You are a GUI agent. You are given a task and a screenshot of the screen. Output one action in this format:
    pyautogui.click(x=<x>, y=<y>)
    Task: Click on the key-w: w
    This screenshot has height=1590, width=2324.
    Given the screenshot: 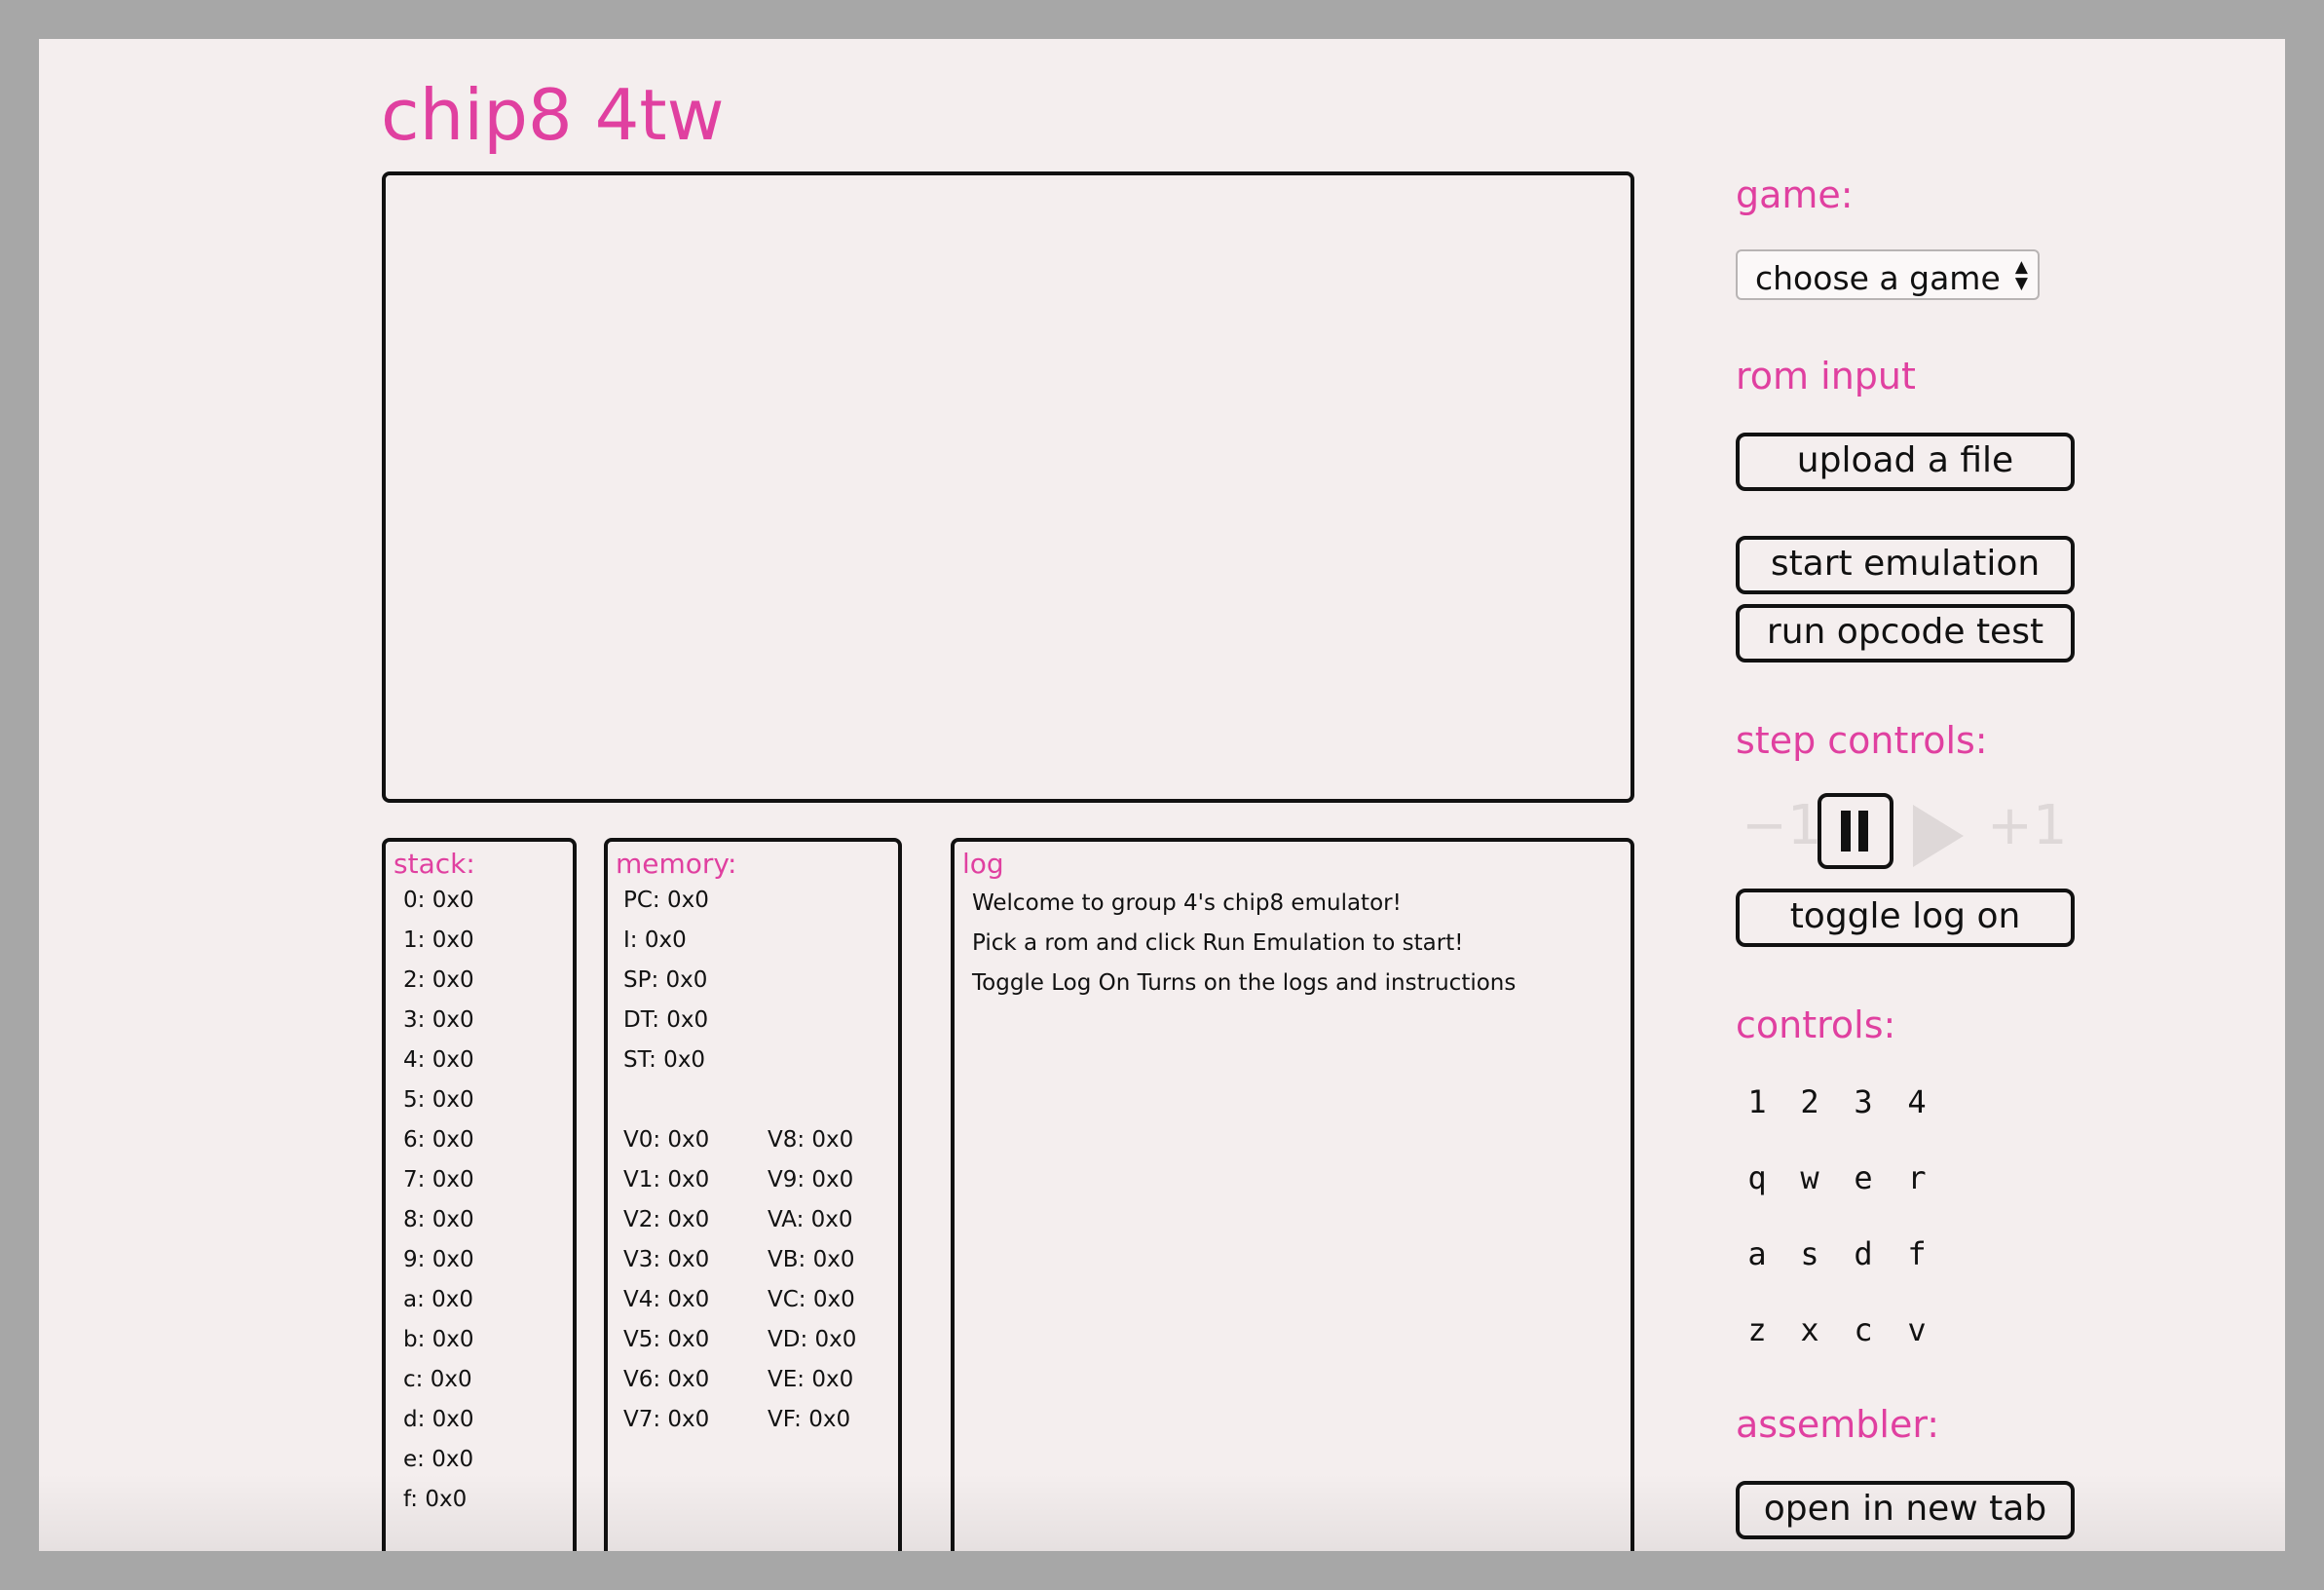 What is the action you would take?
    pyautogui.click(x=1809, y=1177)
    